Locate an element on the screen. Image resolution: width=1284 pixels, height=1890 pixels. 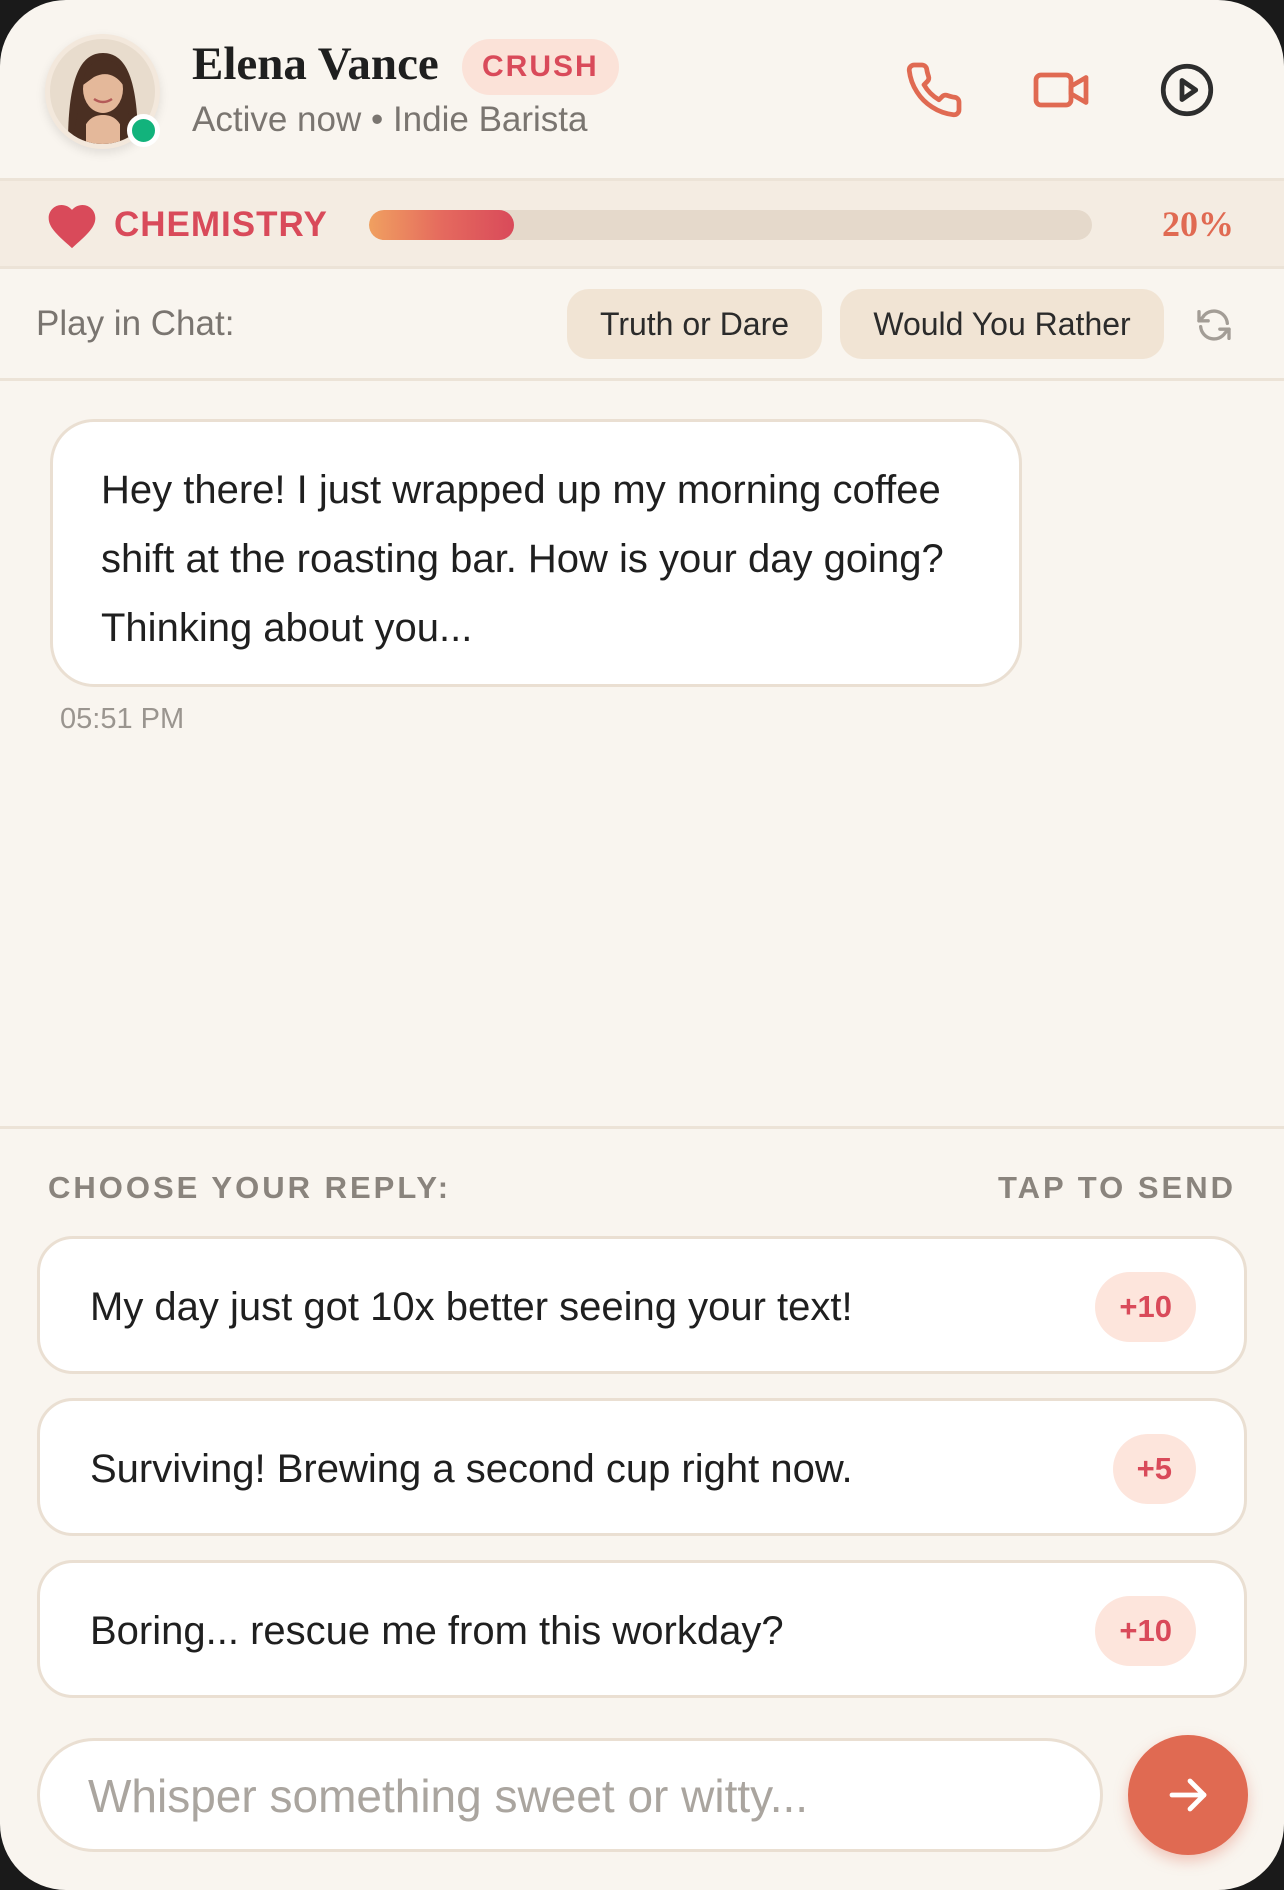
chemistry-percent: 20% is located at coordinates (1198, 224).